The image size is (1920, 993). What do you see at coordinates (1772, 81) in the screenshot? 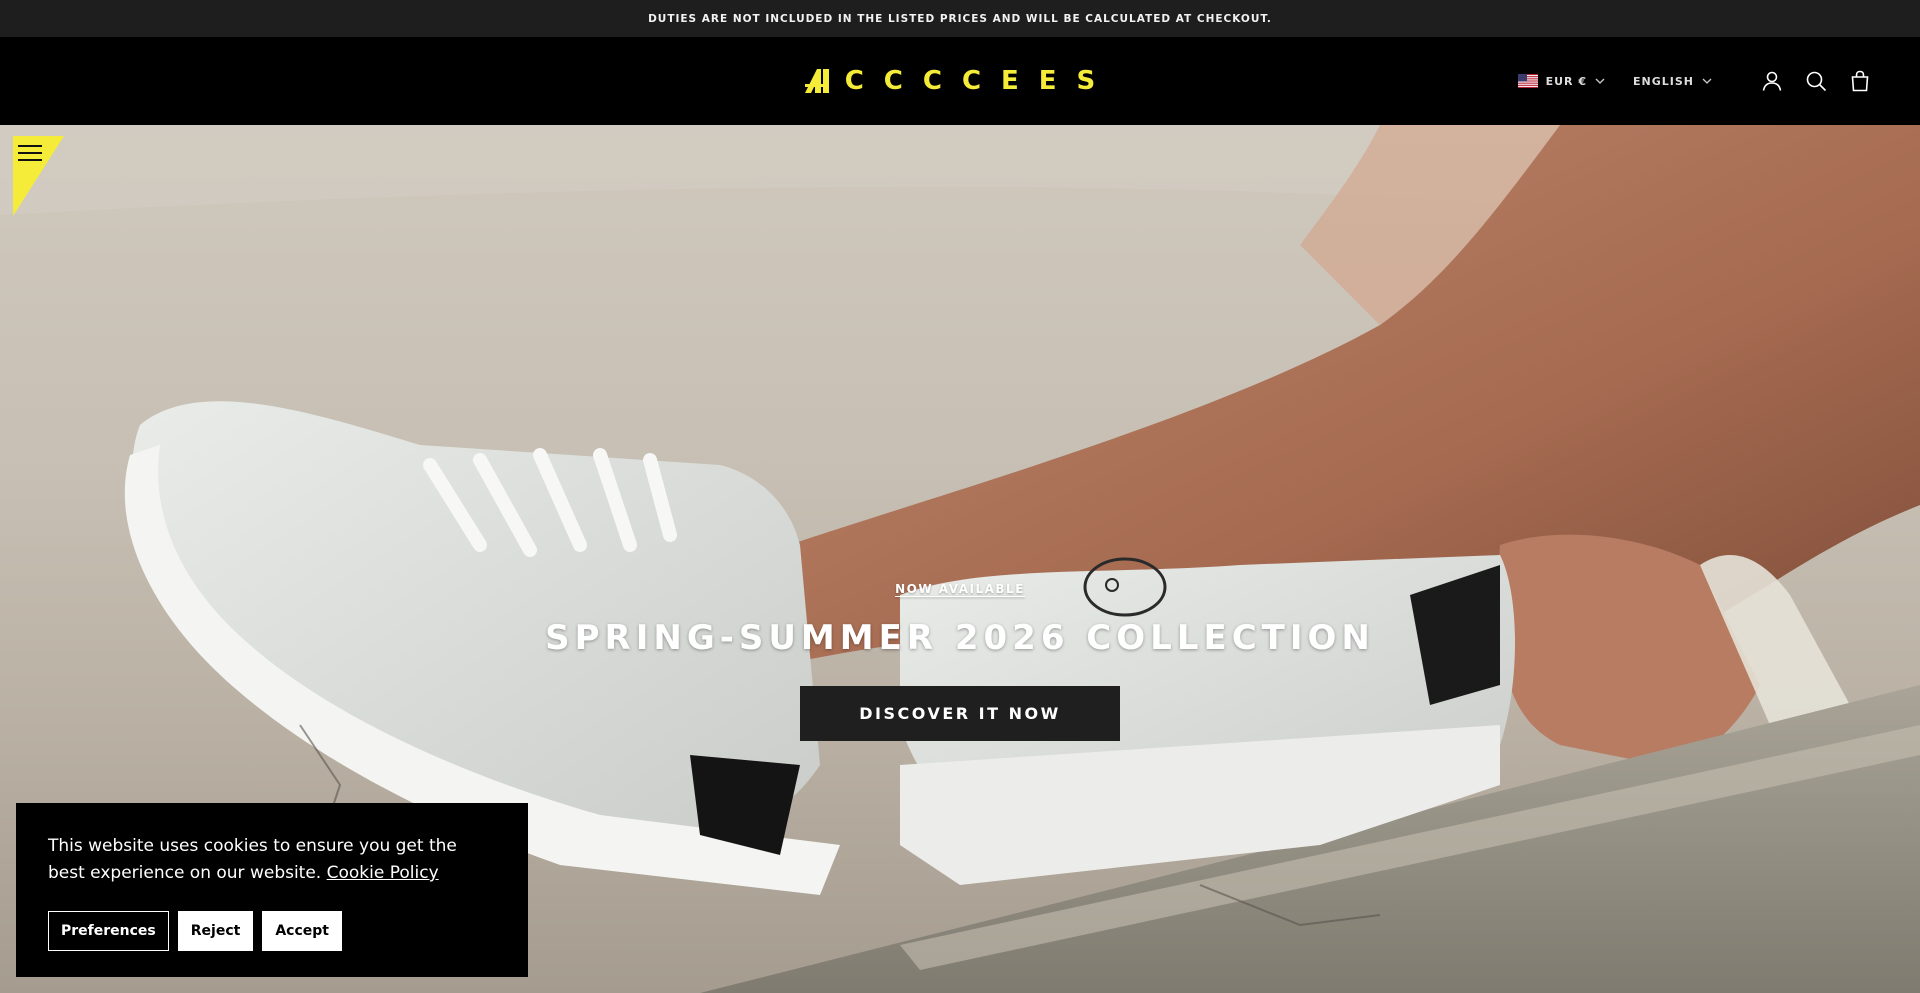
I see `account-icon` at bounding box center [1772, 81].